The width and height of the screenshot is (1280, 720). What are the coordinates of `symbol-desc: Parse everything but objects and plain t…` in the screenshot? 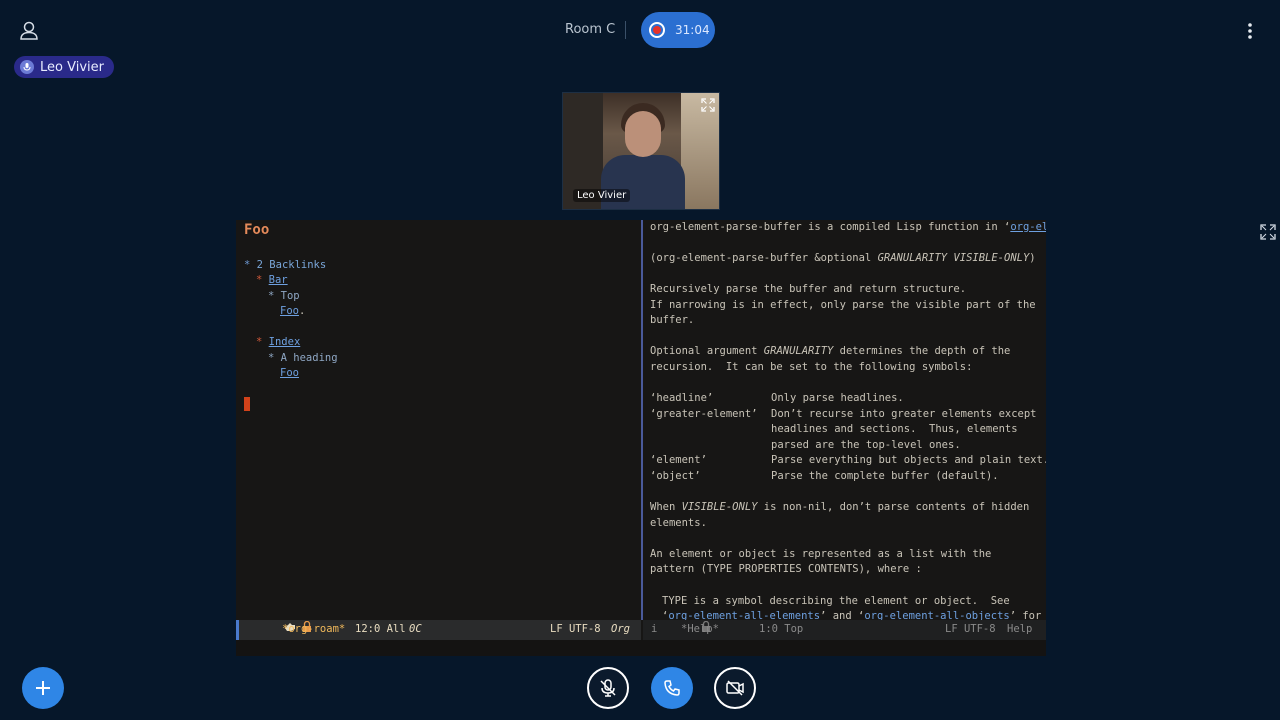 It's located at (908, 461).